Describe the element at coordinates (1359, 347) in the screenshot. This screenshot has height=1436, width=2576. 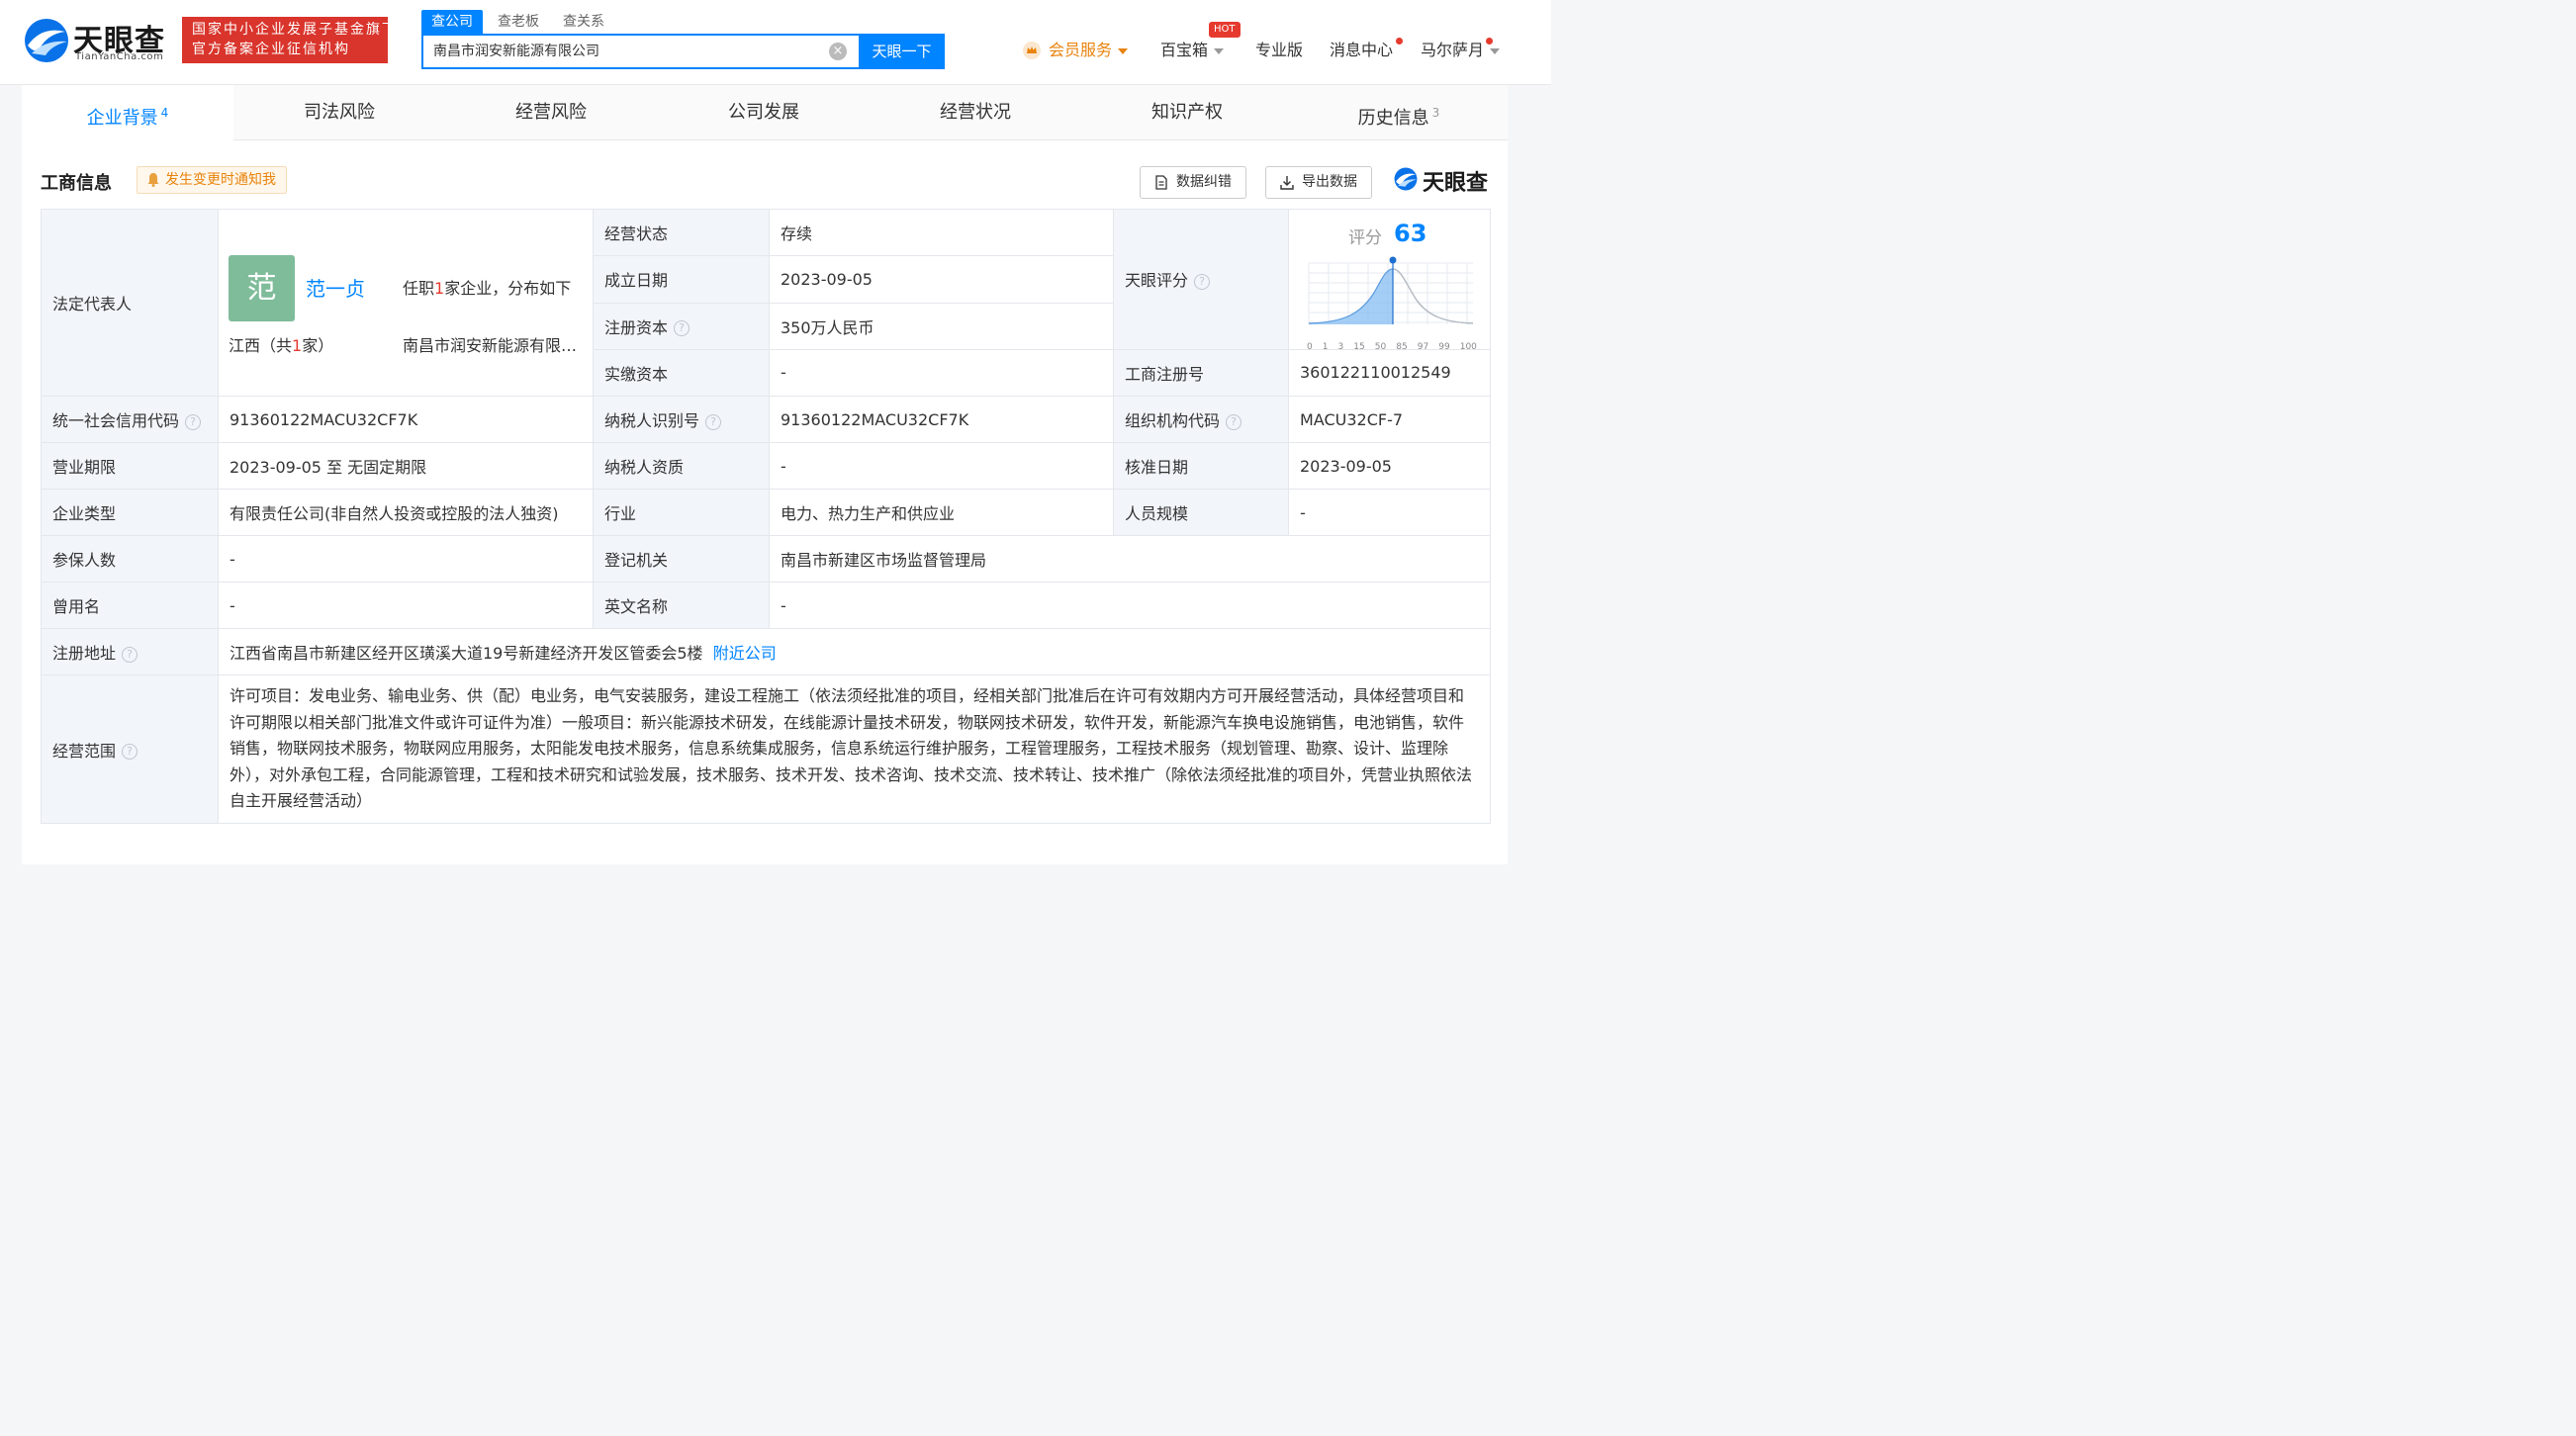
I see `axis-tick: 15` at that location.